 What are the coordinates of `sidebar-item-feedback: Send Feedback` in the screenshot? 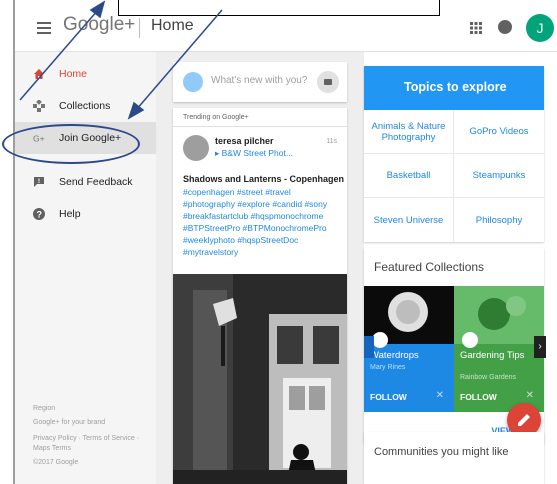 It's located at (85, 182).